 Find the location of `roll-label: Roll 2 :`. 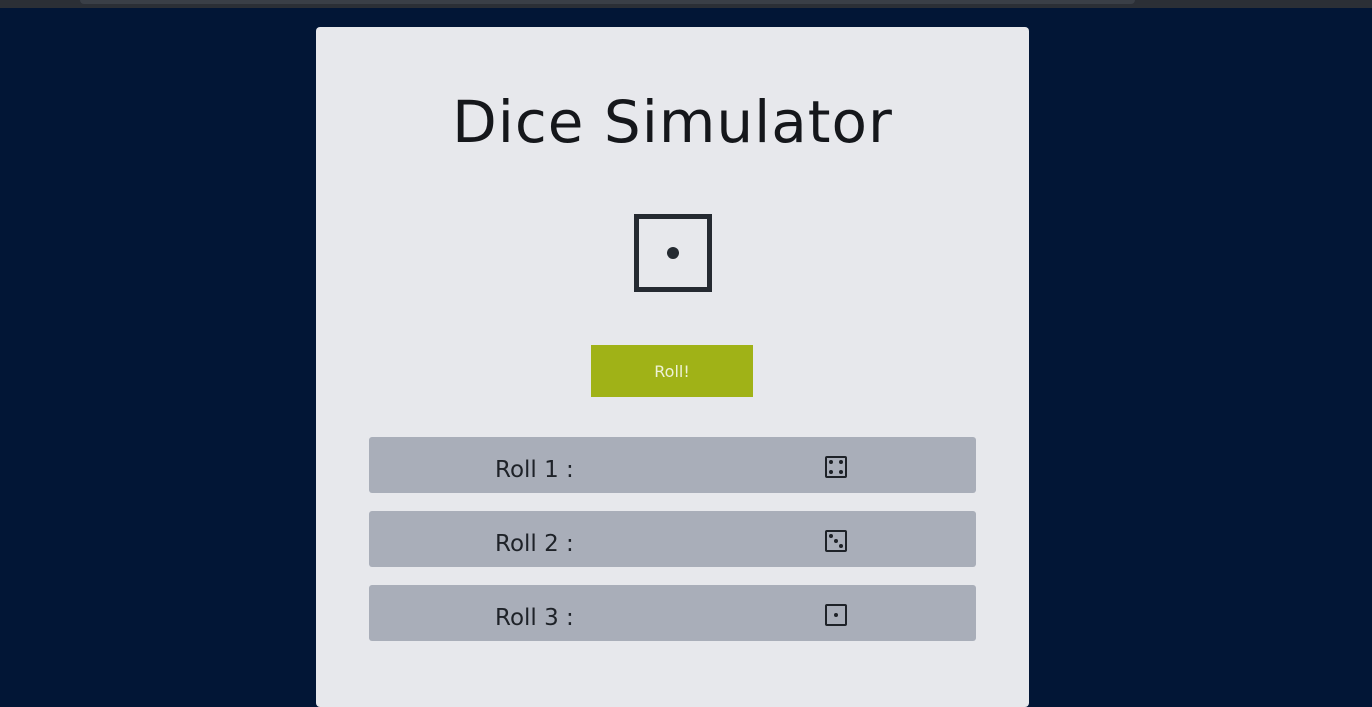

roll-label: Roll 2 : is located at coordinates (534, 544).